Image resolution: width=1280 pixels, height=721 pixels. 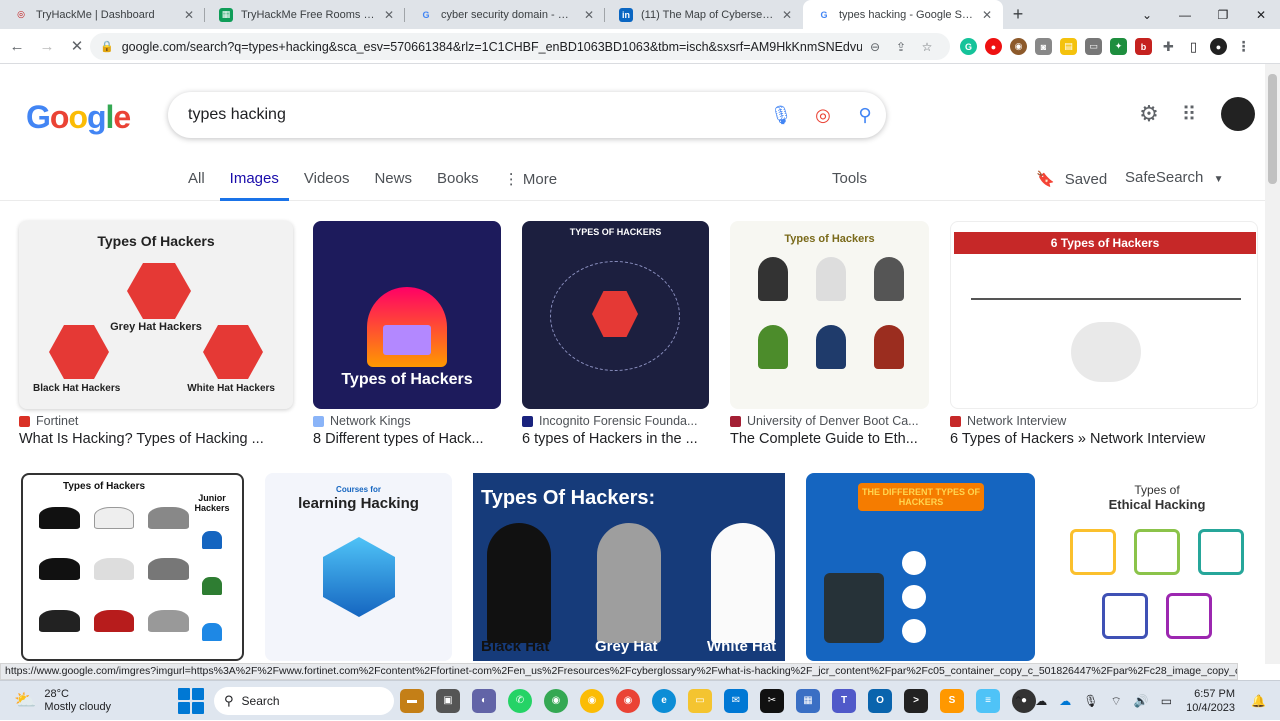 I want to click on clock: 6:57 PM 10/4/2023, so click(x=1210, y=701).